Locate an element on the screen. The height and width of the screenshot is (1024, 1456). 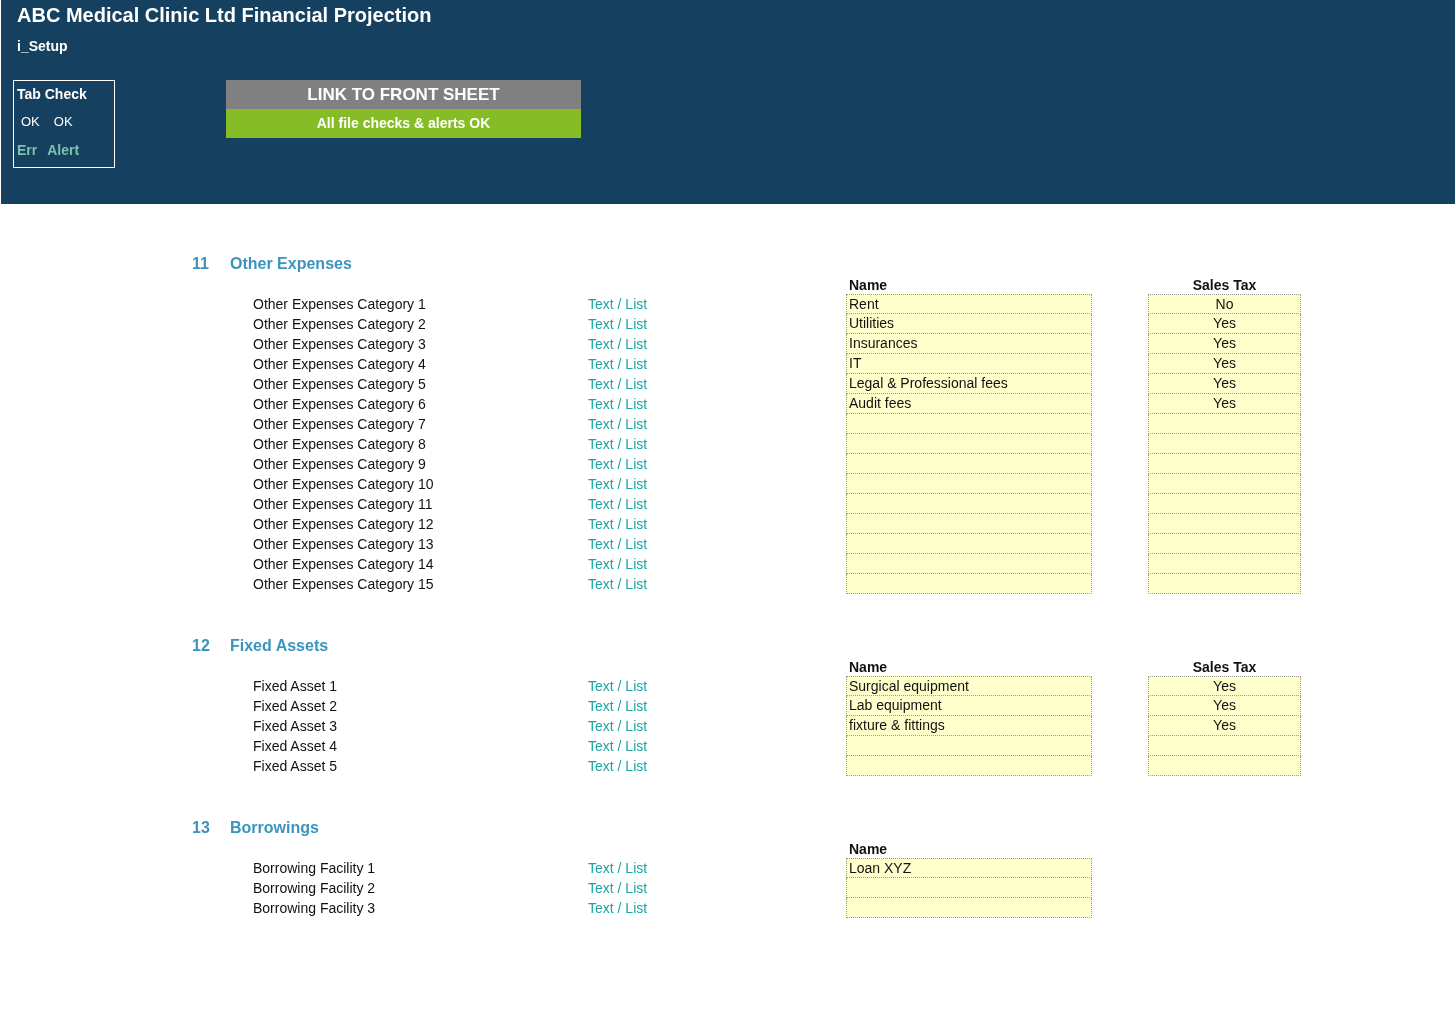
section-title: Other Expenses is located at coordinates (291, 264).